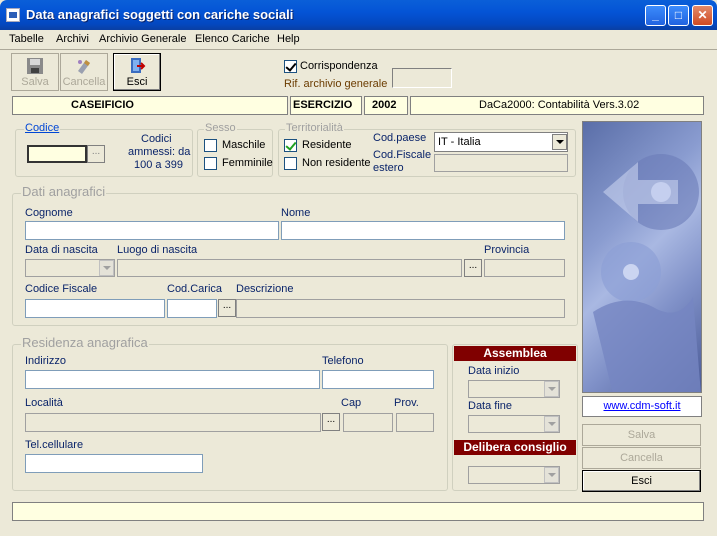 The image size is (717, 536). I want to click on delibera-header: Delibera consiglio, so click(515, 447).